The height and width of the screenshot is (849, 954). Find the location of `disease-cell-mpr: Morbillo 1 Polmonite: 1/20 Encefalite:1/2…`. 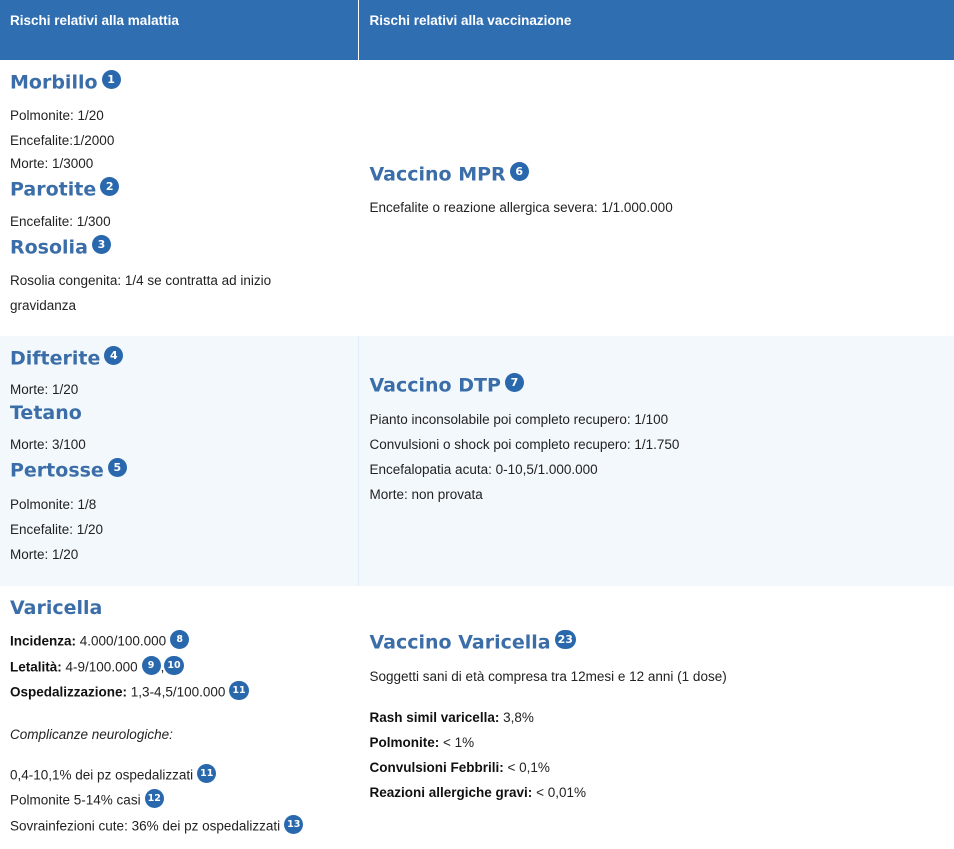

disease-cell-mpr: Morbillo 1 Polmonite: 1/20 Encefalite:1/2… is located at coordinates (179, 198).